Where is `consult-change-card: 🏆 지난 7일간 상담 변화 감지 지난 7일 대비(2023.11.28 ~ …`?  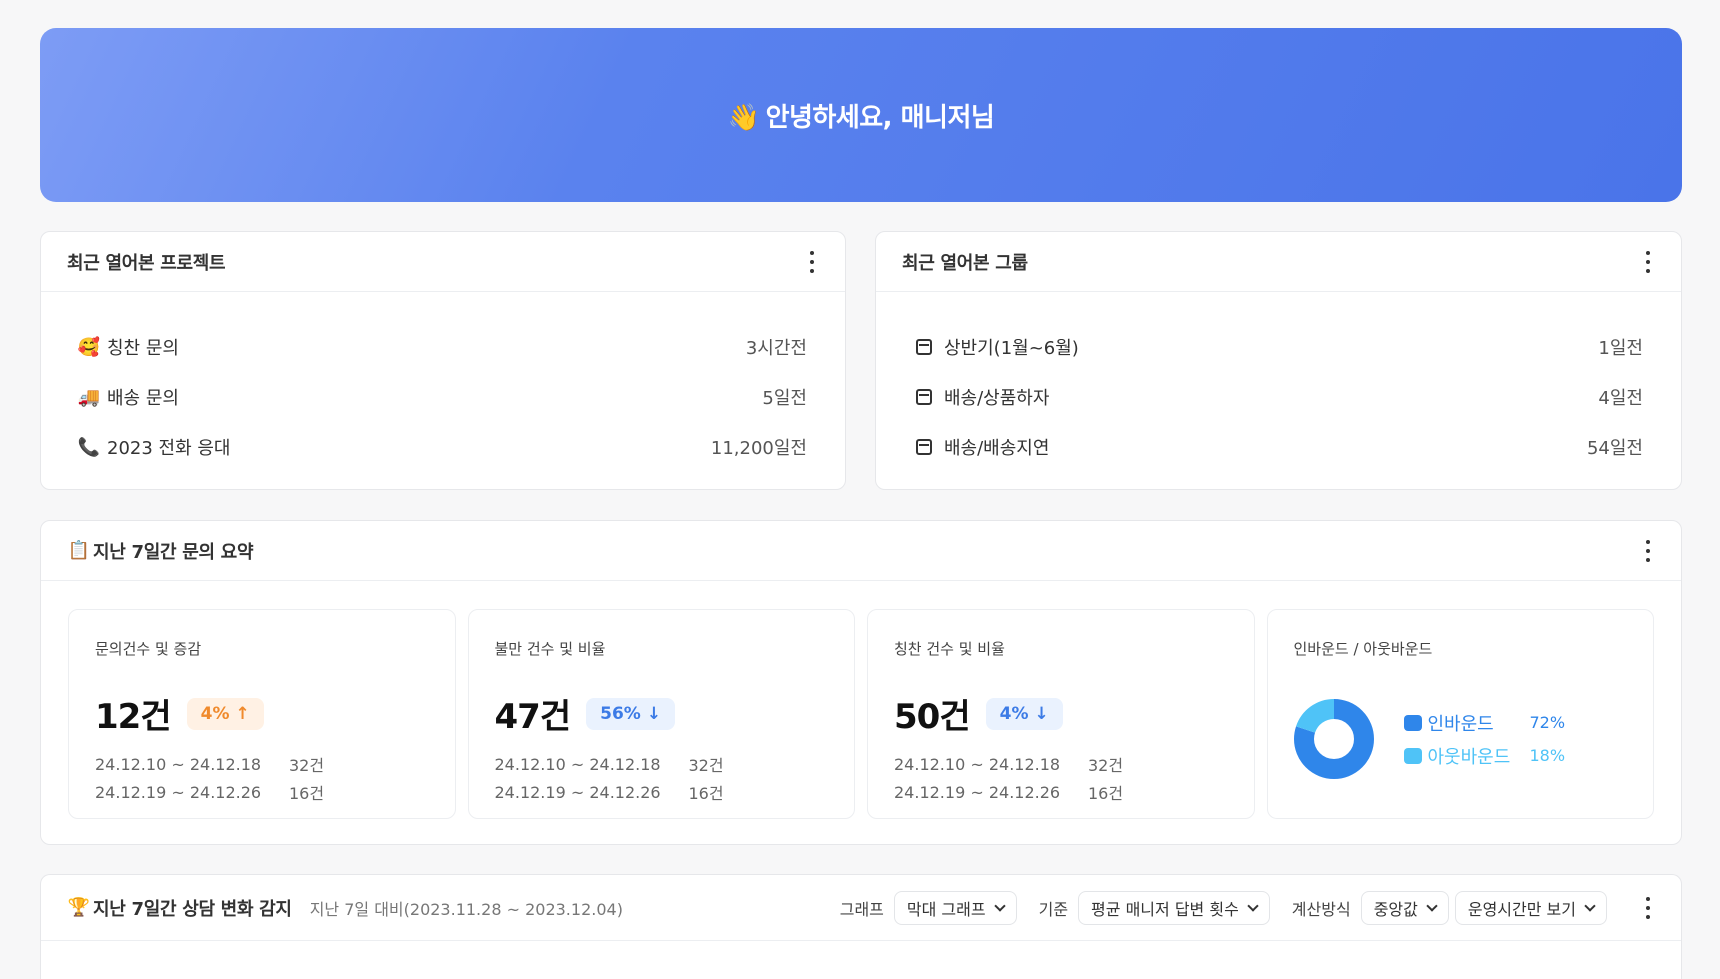
consult-change-card: 🏆 지난 7일간 상담 변화 감지 지난 7일 대비(2023.11.28 ~ … is located at coordinates (861, 926).